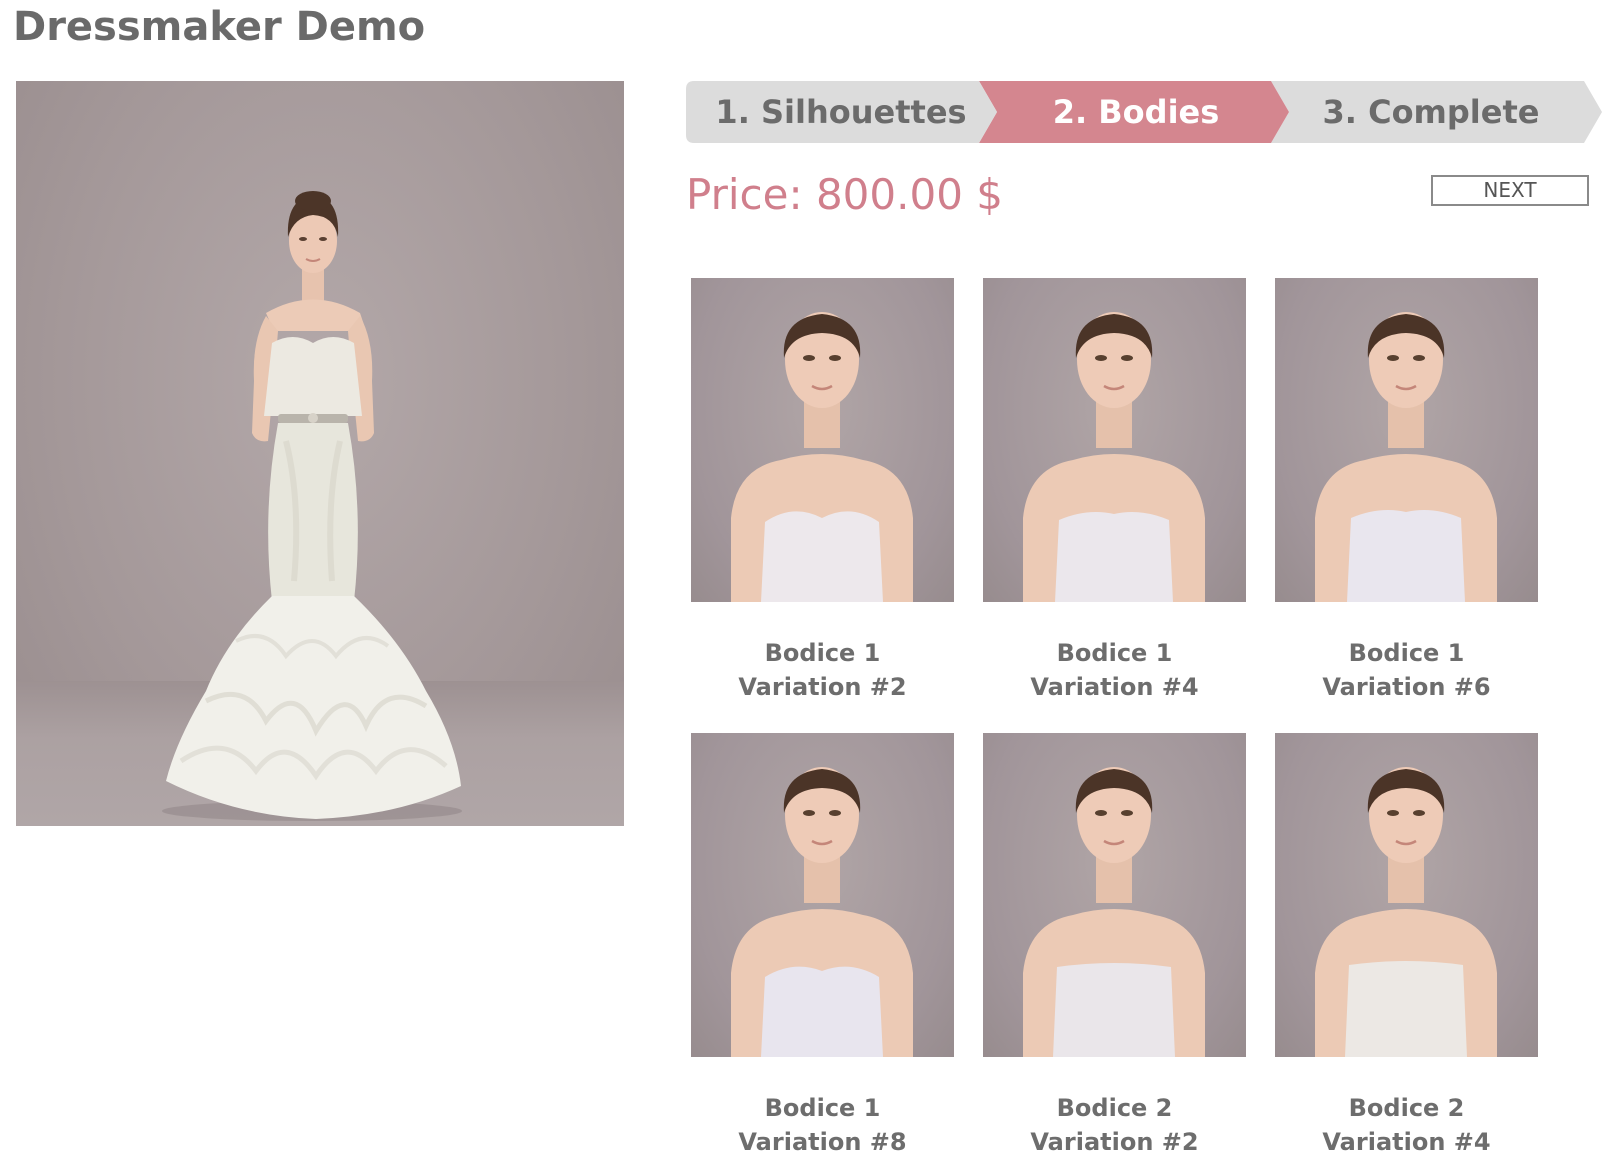 This screenshot has height=1174, width=1610. I want to click on bodice-option-card: Bodice 1 Variation #8, so click(822, 946).